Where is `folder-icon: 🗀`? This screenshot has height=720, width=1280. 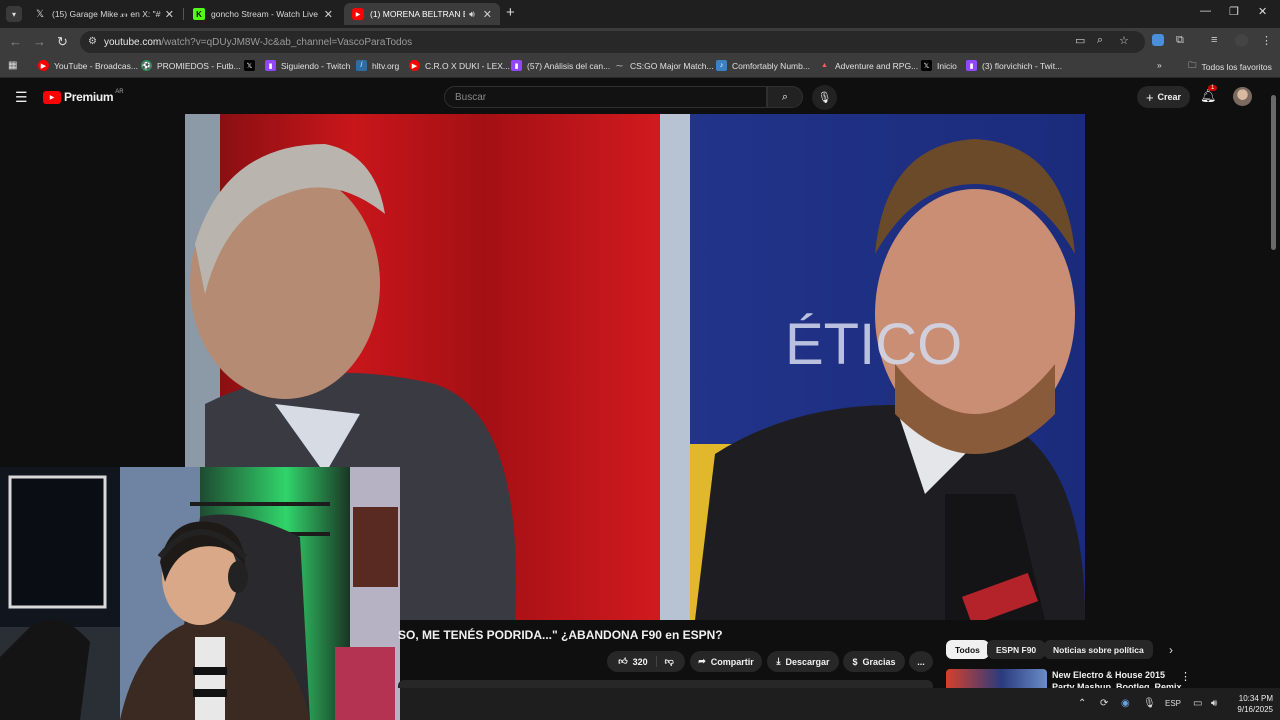
folder-icon: 🗀 is located at coordinates (1192, 65).